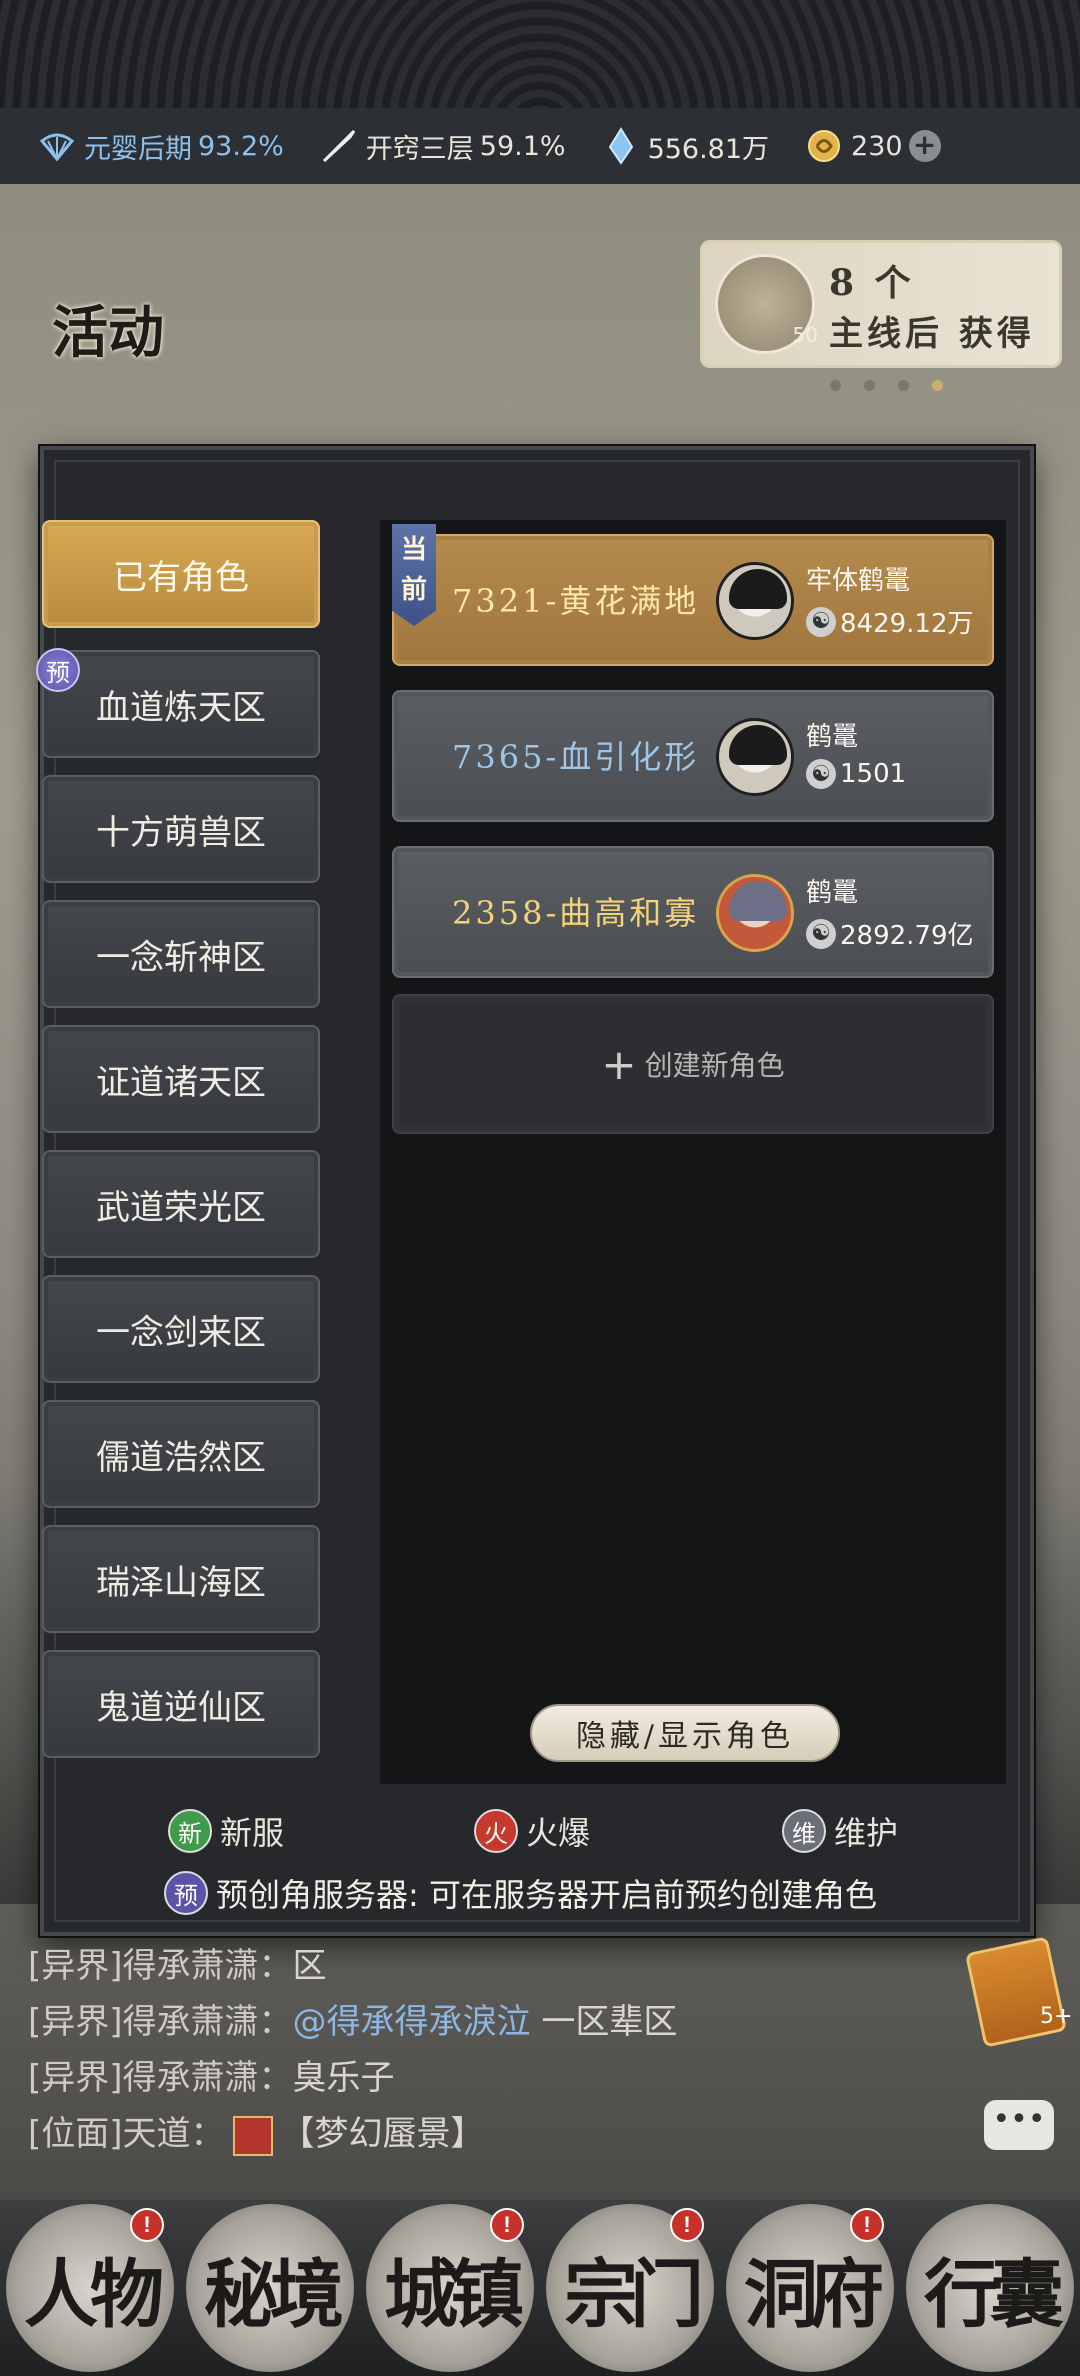  Describe the element at coordinates (252, 1833) in the screenshot. I see `legend-new-label: 新服` at that location.